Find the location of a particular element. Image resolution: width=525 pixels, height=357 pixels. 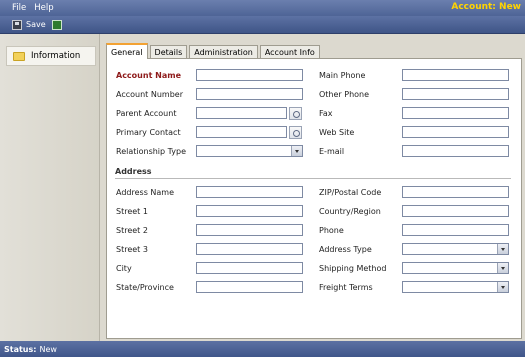

state-field is located at coordinates (249, 287).